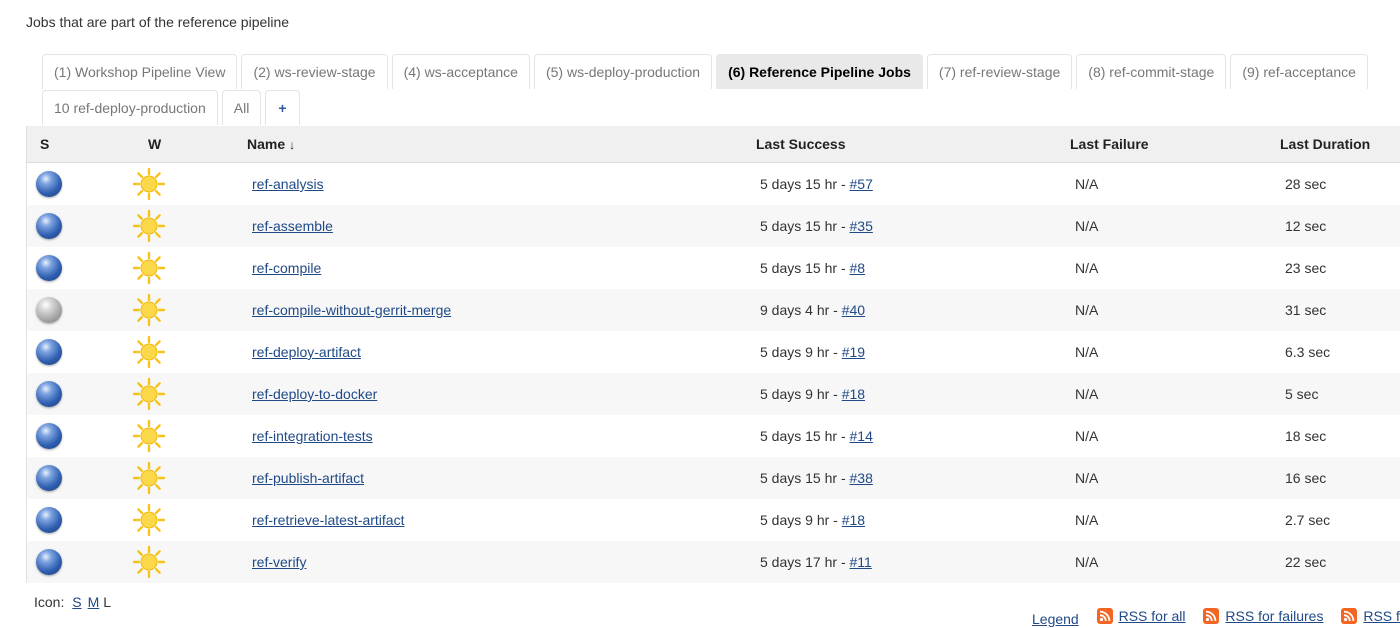 This screenshot has width=1400, height=628. What do you see at coordinates (913, 562) in the screenshot?
I see `last-success-cell: 5 days 17 hr - #11` at bounding box center [913, 562].